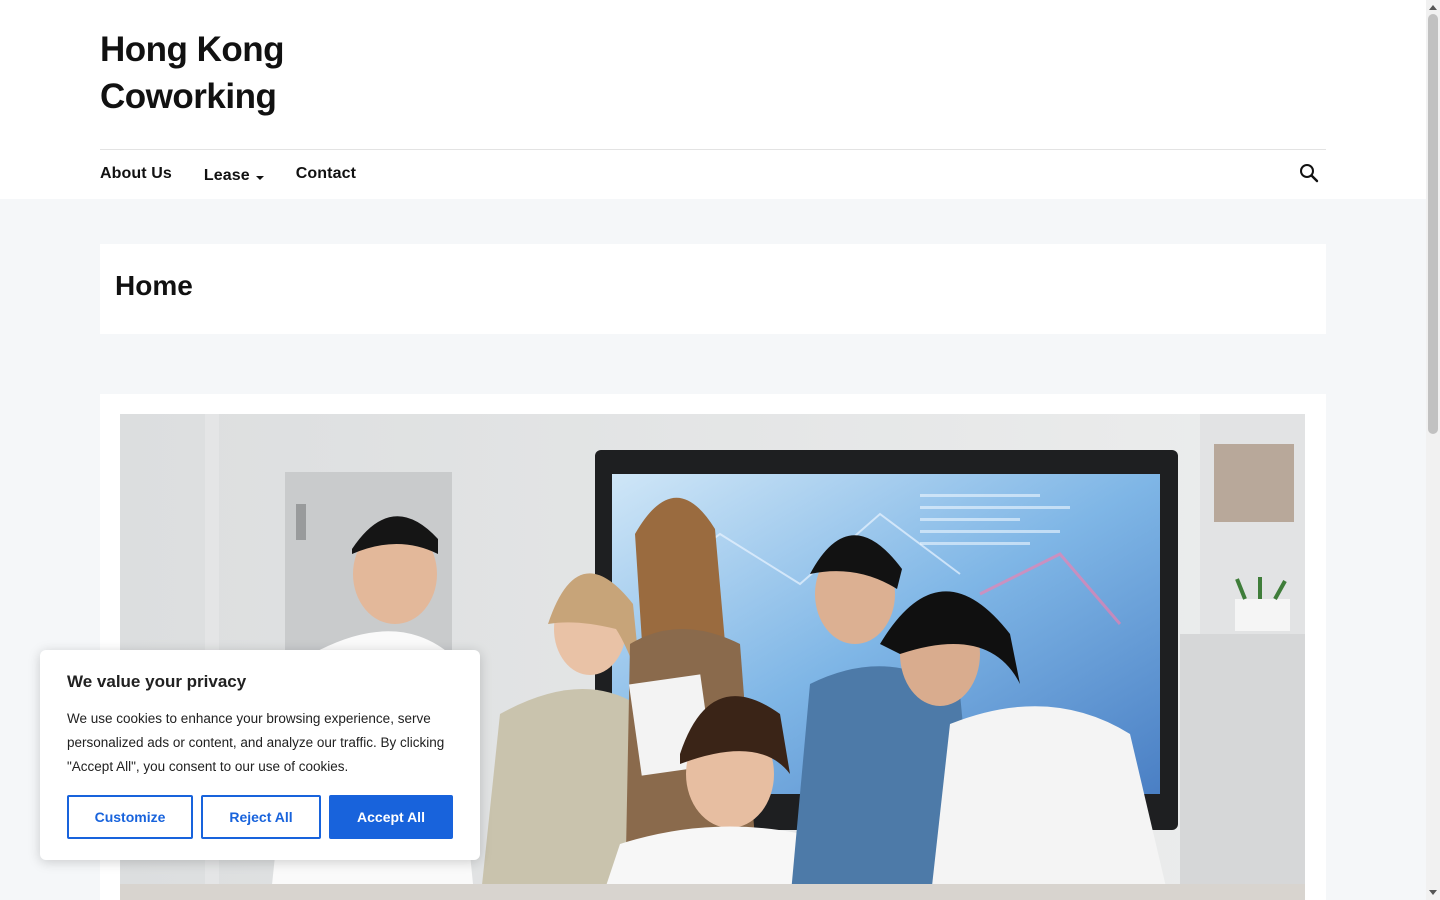 The height and width of the screenshot is (900, 1440). I want to click on vertical-scrollbar, so click(1433, 450).